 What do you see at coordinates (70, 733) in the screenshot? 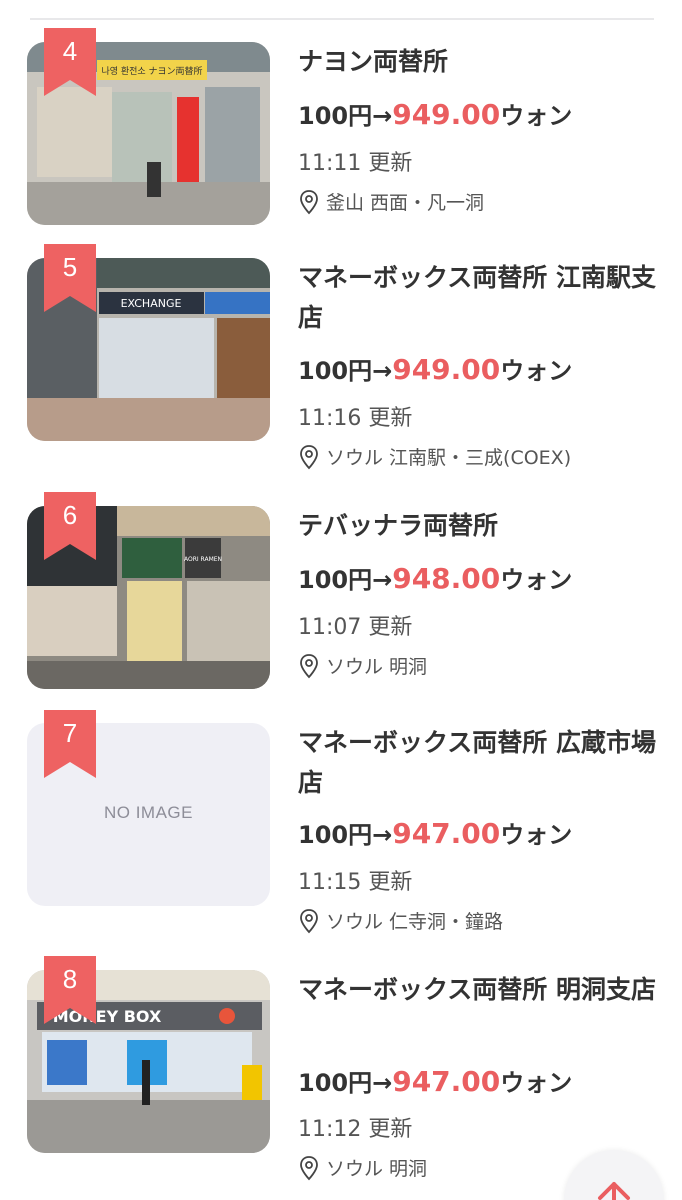
I see `rank-number: 7` at bounding box center [70, 733].